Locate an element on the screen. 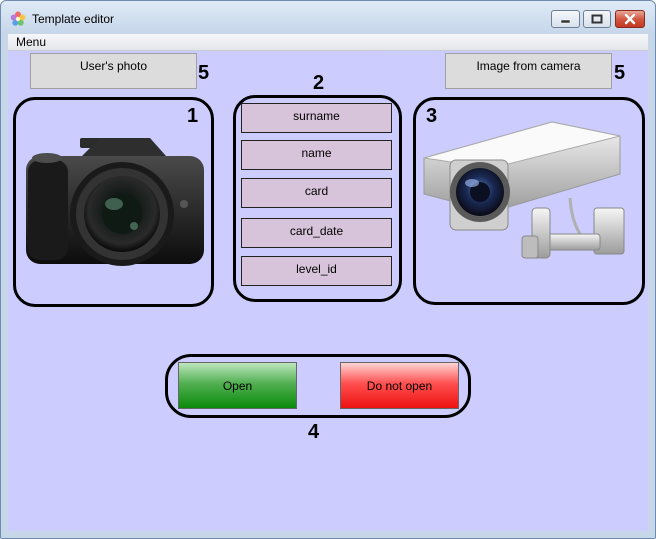  user-photo-frame is located at coordinates (113, 202).